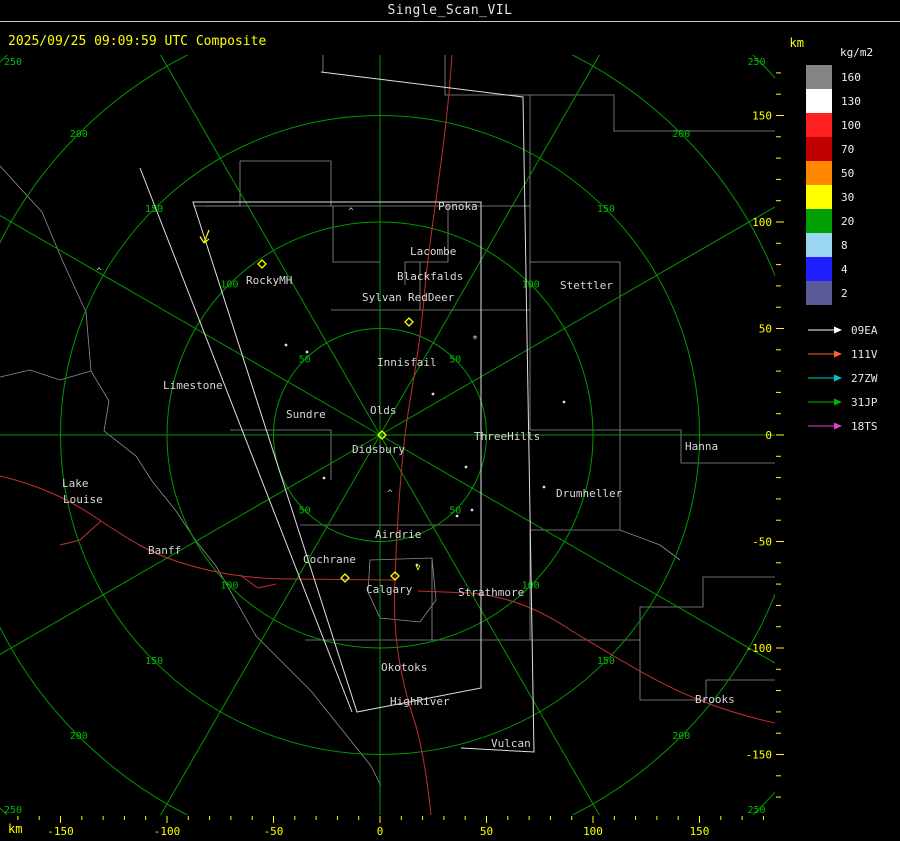 This screenshot has width=900, height=841. Describe the element at coordinates (15, 829) in the screenshot. I see `x-axis-unit-label: km` at that location.